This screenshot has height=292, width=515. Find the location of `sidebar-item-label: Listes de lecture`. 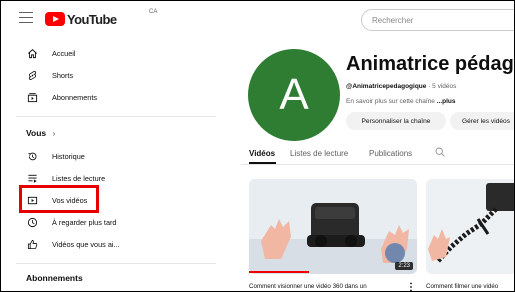

sidebar-item-label: Listes de lecture is located at coordinates (79, 178).